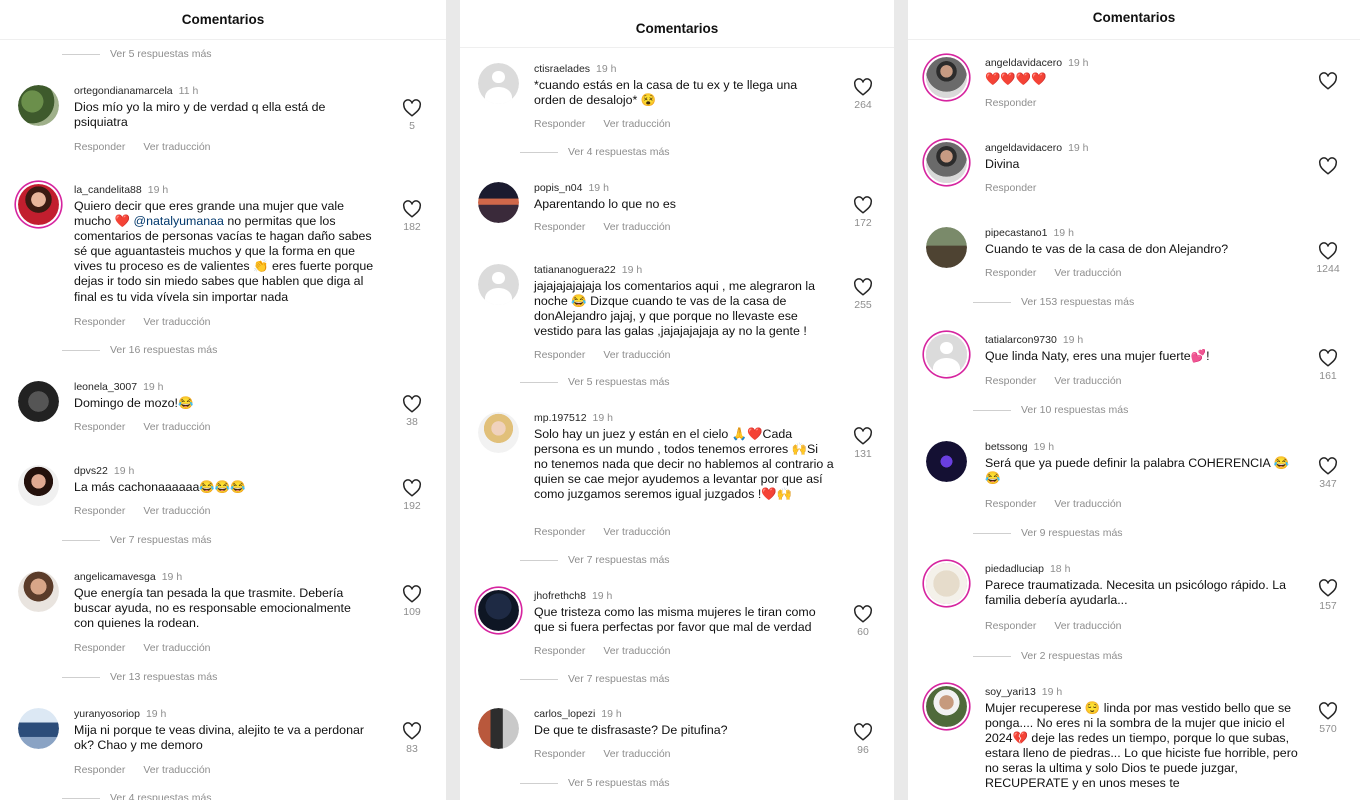 The image size is (1360, 800). I want to click on like-button: 60, so click(863, 621).